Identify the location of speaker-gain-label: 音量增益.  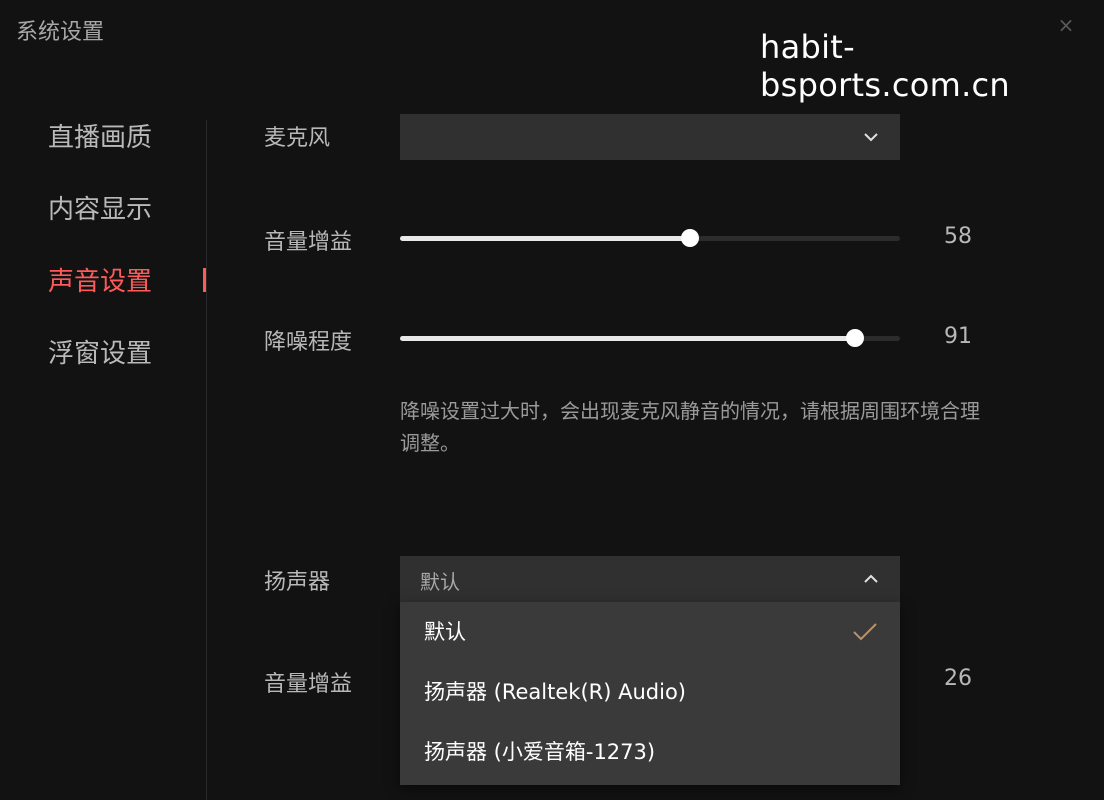
(308, 684).